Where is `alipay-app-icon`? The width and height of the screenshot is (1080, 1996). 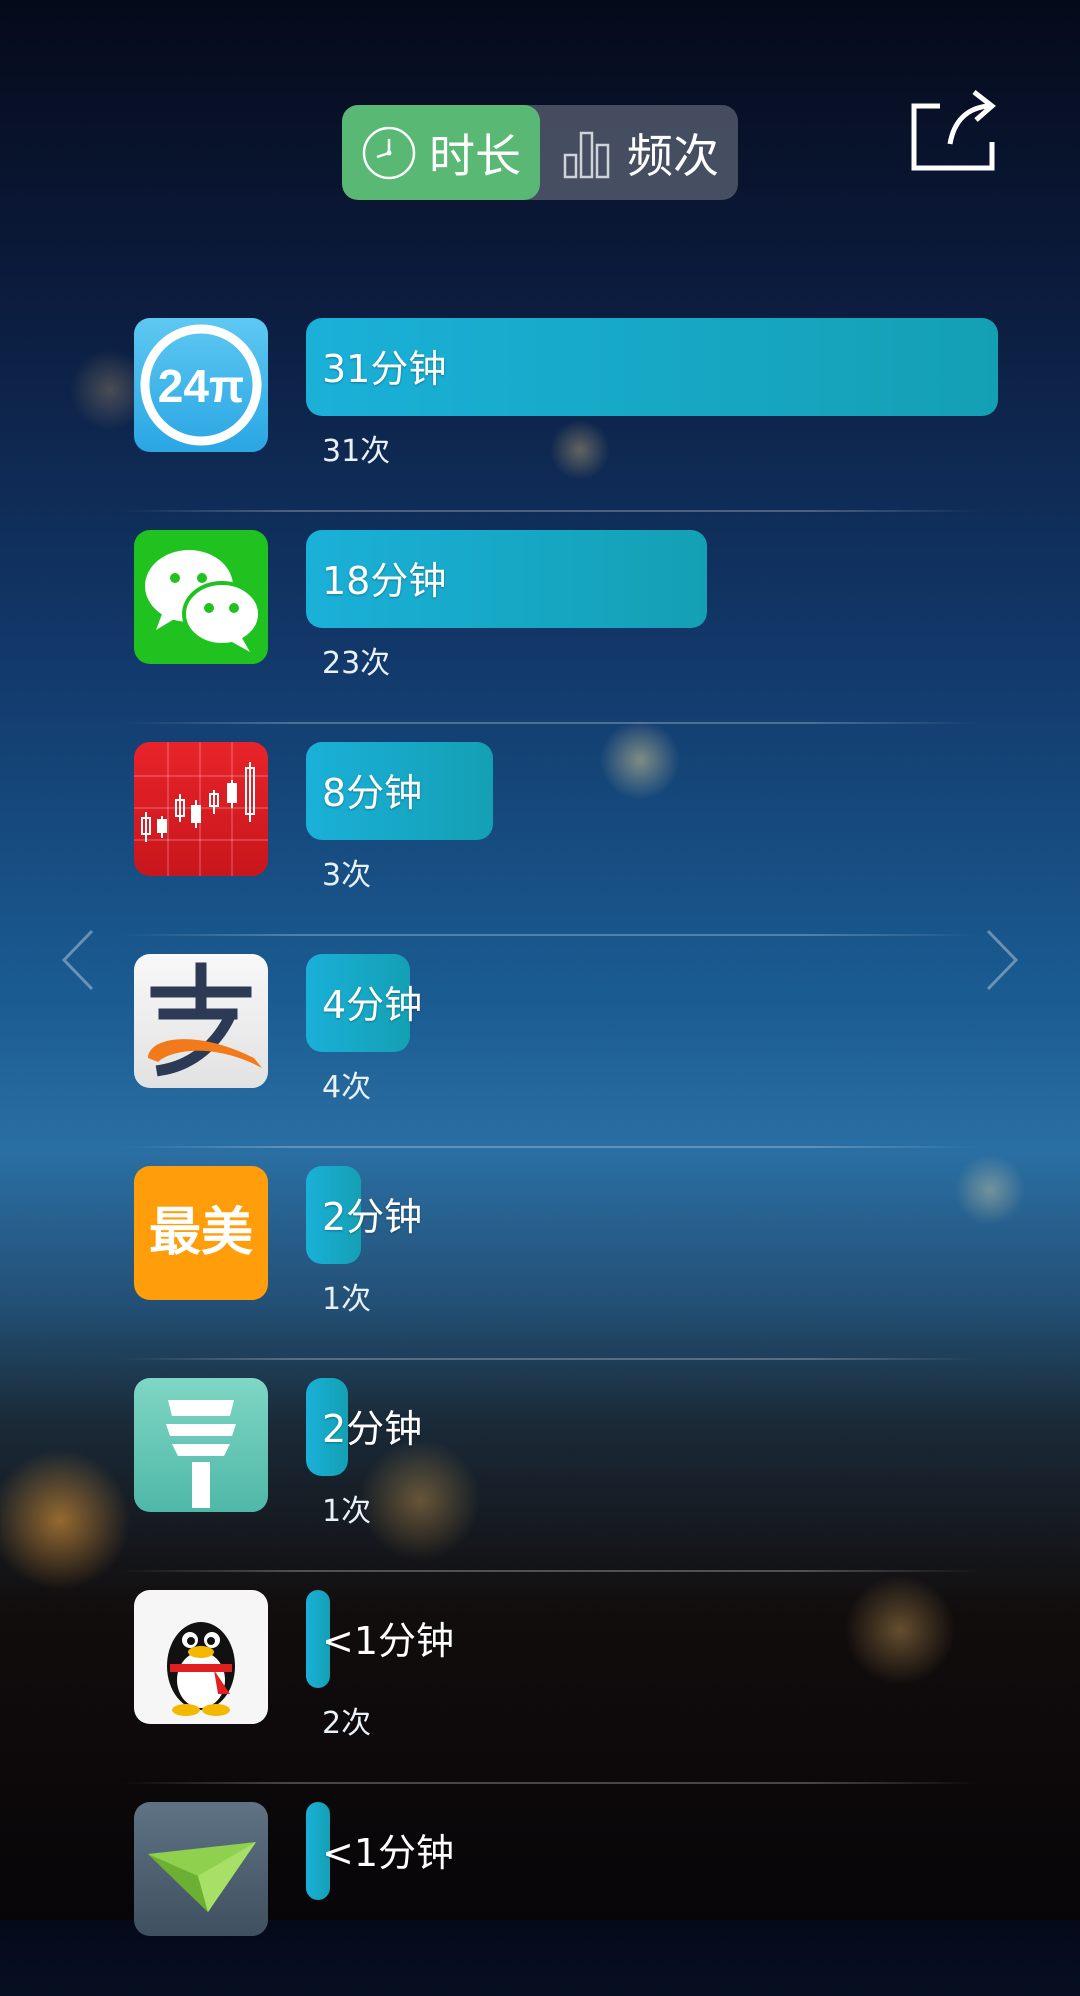
alipay-app-icon is located at coordinates (201, 1021).